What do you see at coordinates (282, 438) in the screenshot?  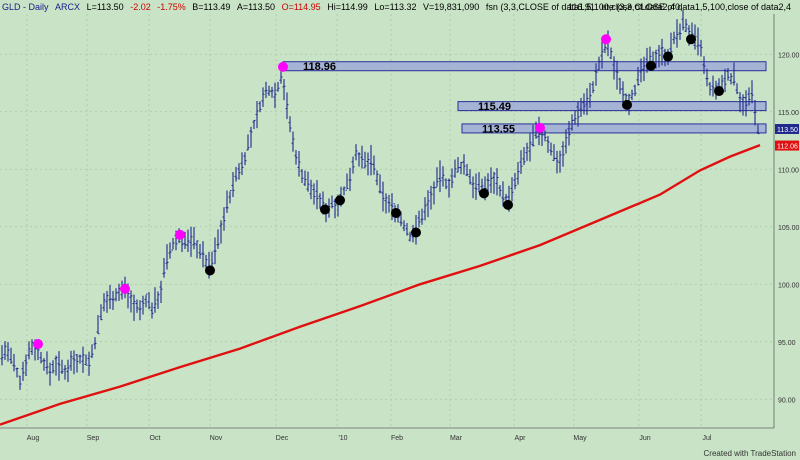 I see `x-tick-label: Dec` at bounding box center [282, 438].